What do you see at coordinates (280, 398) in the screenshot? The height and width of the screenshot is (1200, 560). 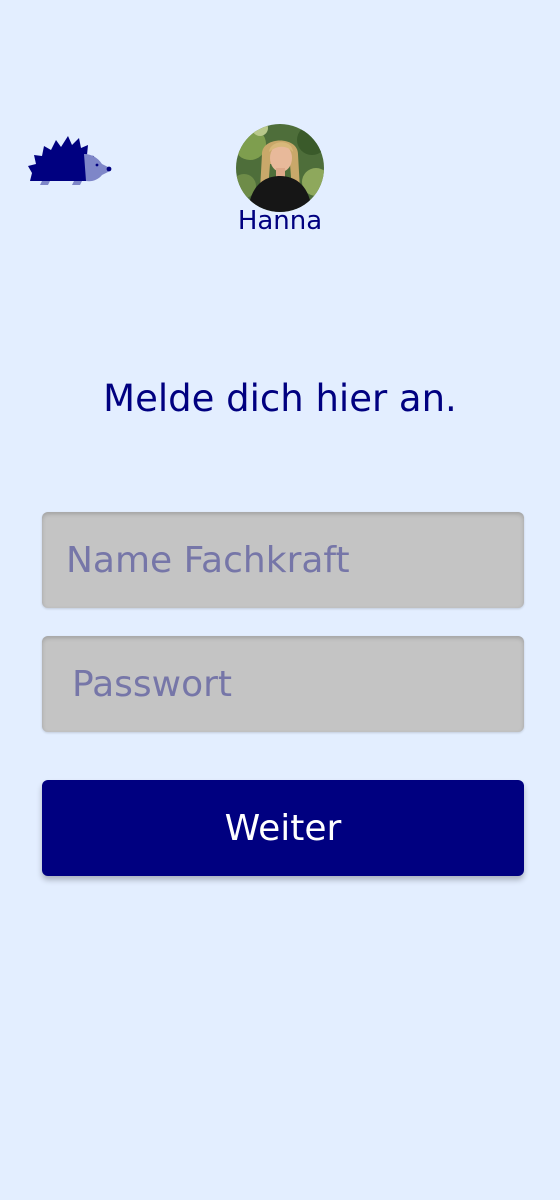 I see `page-title: Melde dich hier an.` at bounding box center [280, 398].